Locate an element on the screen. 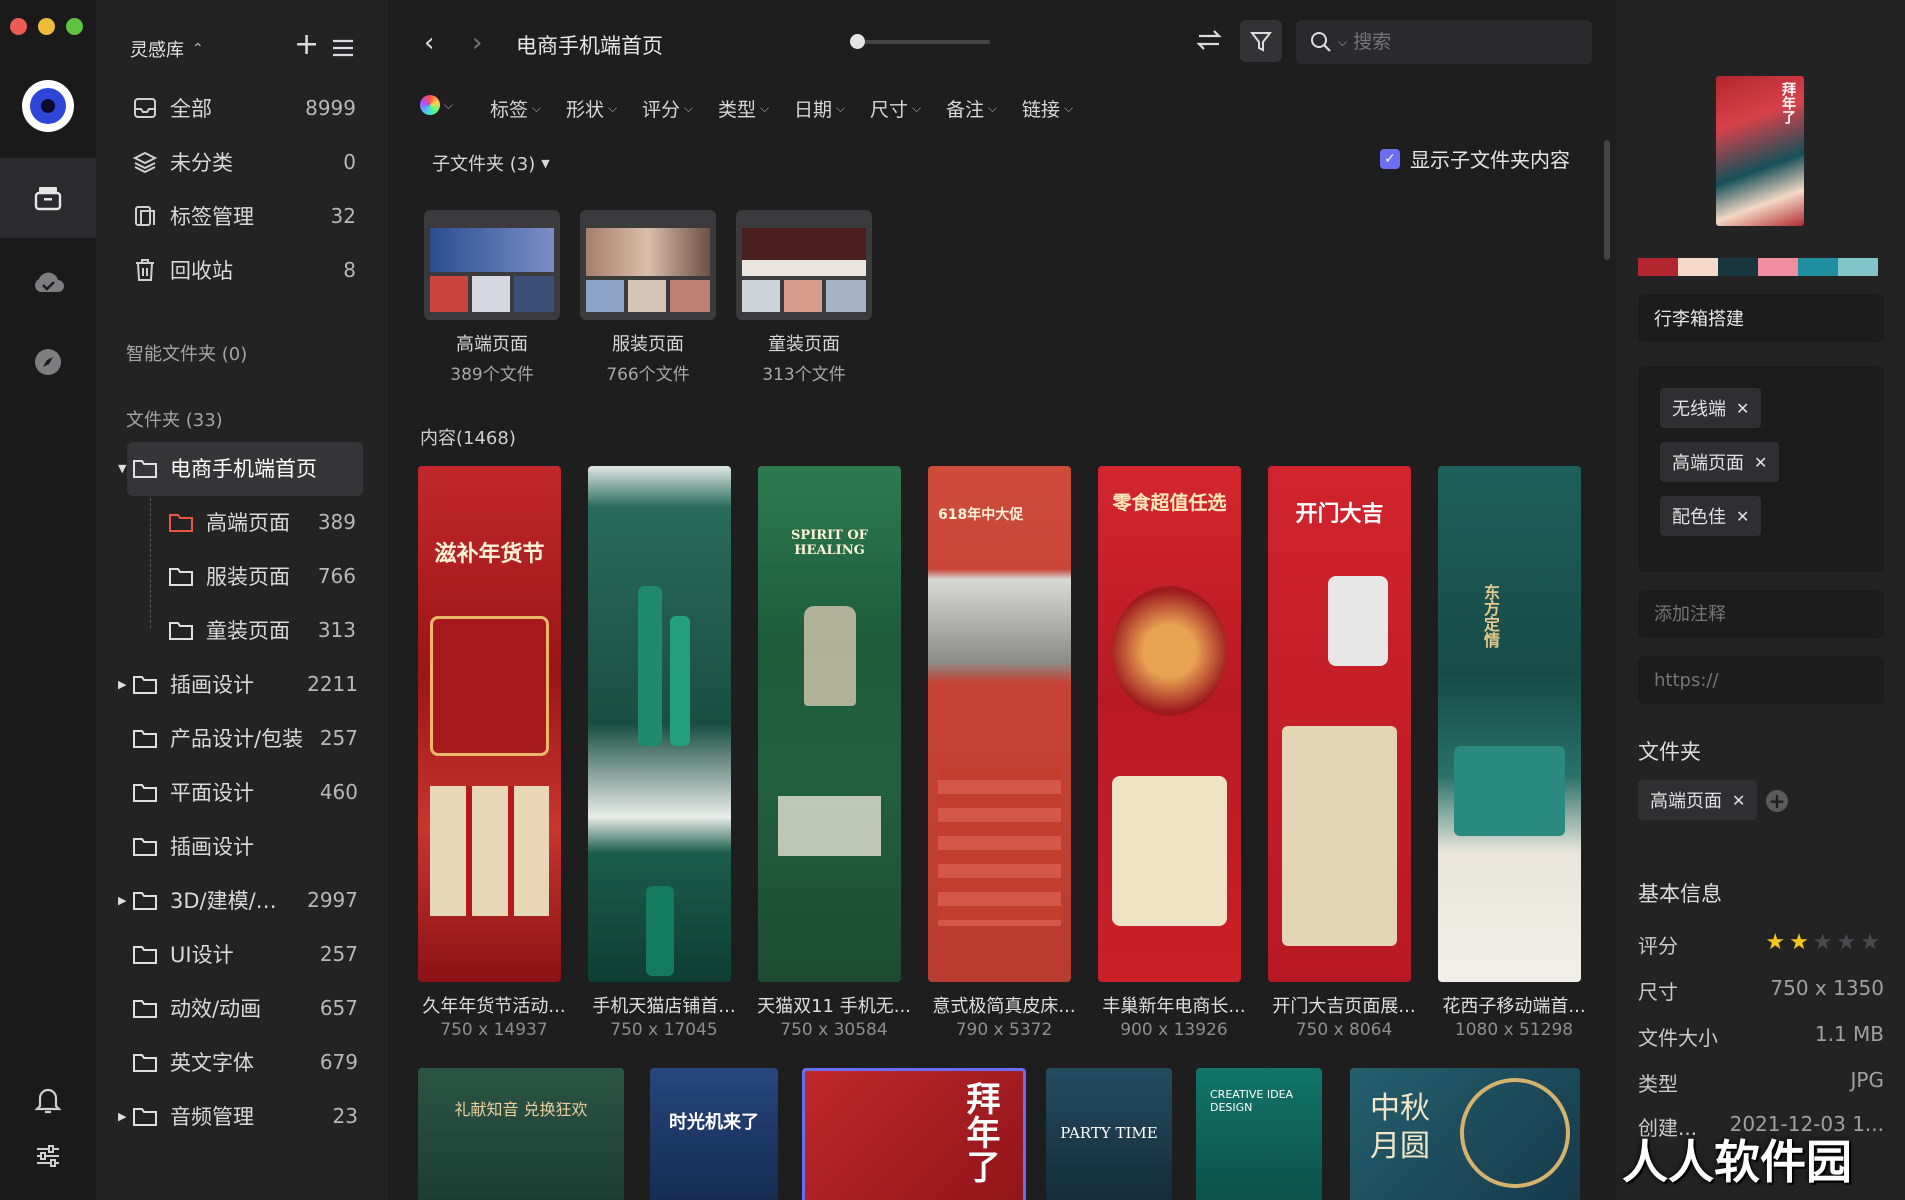  smart-folders-heading: 智能文件夹 (0) is located at coordinates (186, 353).